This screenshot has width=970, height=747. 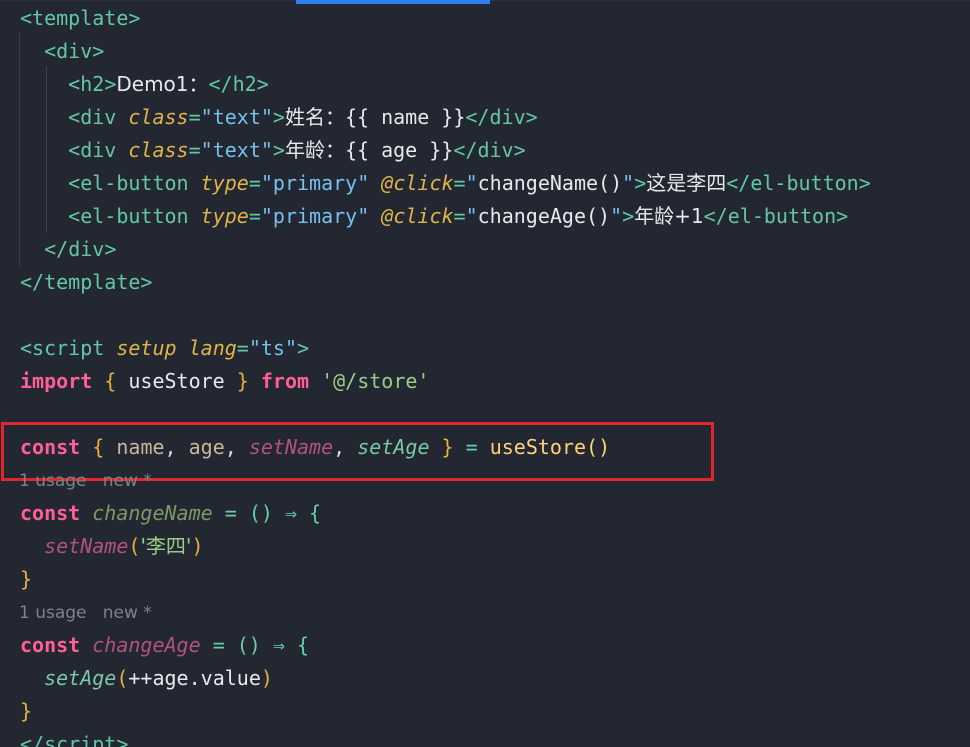 I want to click on code-line-8: </div>, so click(x=68, y=249).